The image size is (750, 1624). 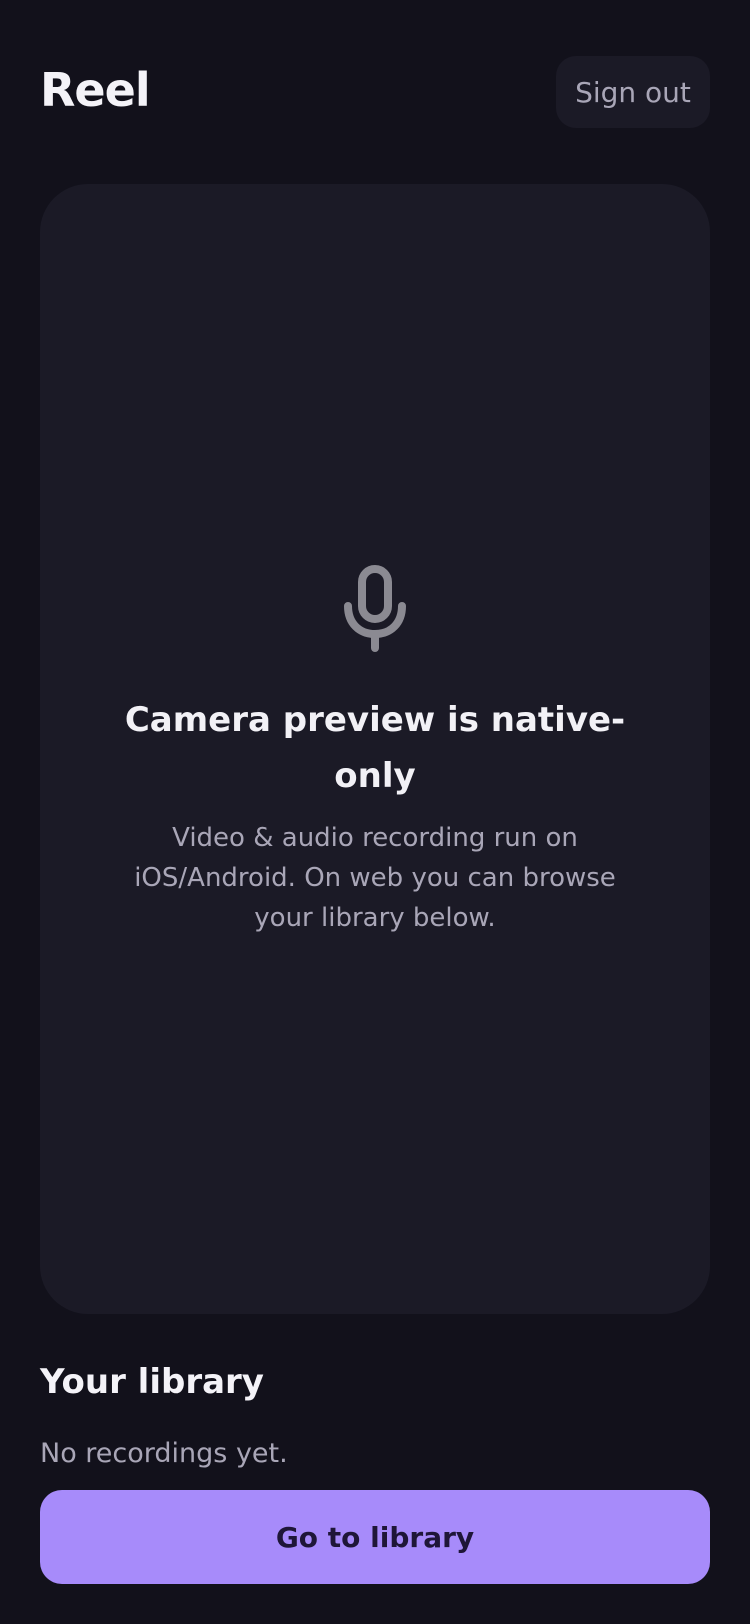 What do you see at coordinates (152, 1382) in the screenshot?
I see `library-heading: Your library` at bounding box center [152, 1382].